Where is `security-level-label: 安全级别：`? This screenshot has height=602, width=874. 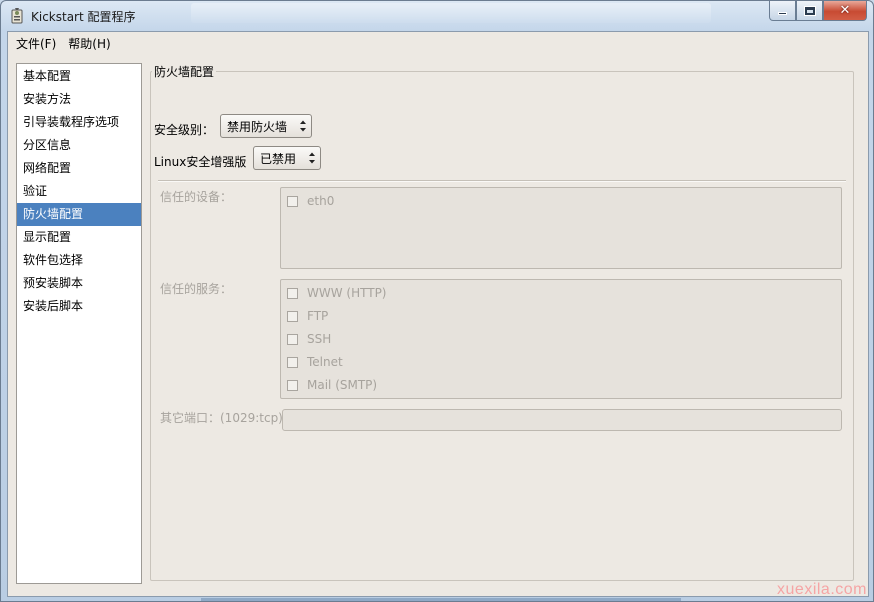 security-level-label: 安全级别： is located at coordinates (184, 130).